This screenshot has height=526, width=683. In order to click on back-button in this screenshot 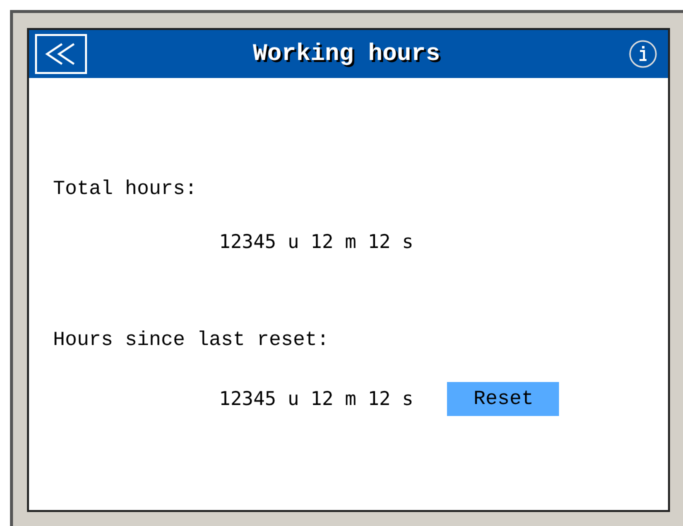, I will do `click(61, 54)`.